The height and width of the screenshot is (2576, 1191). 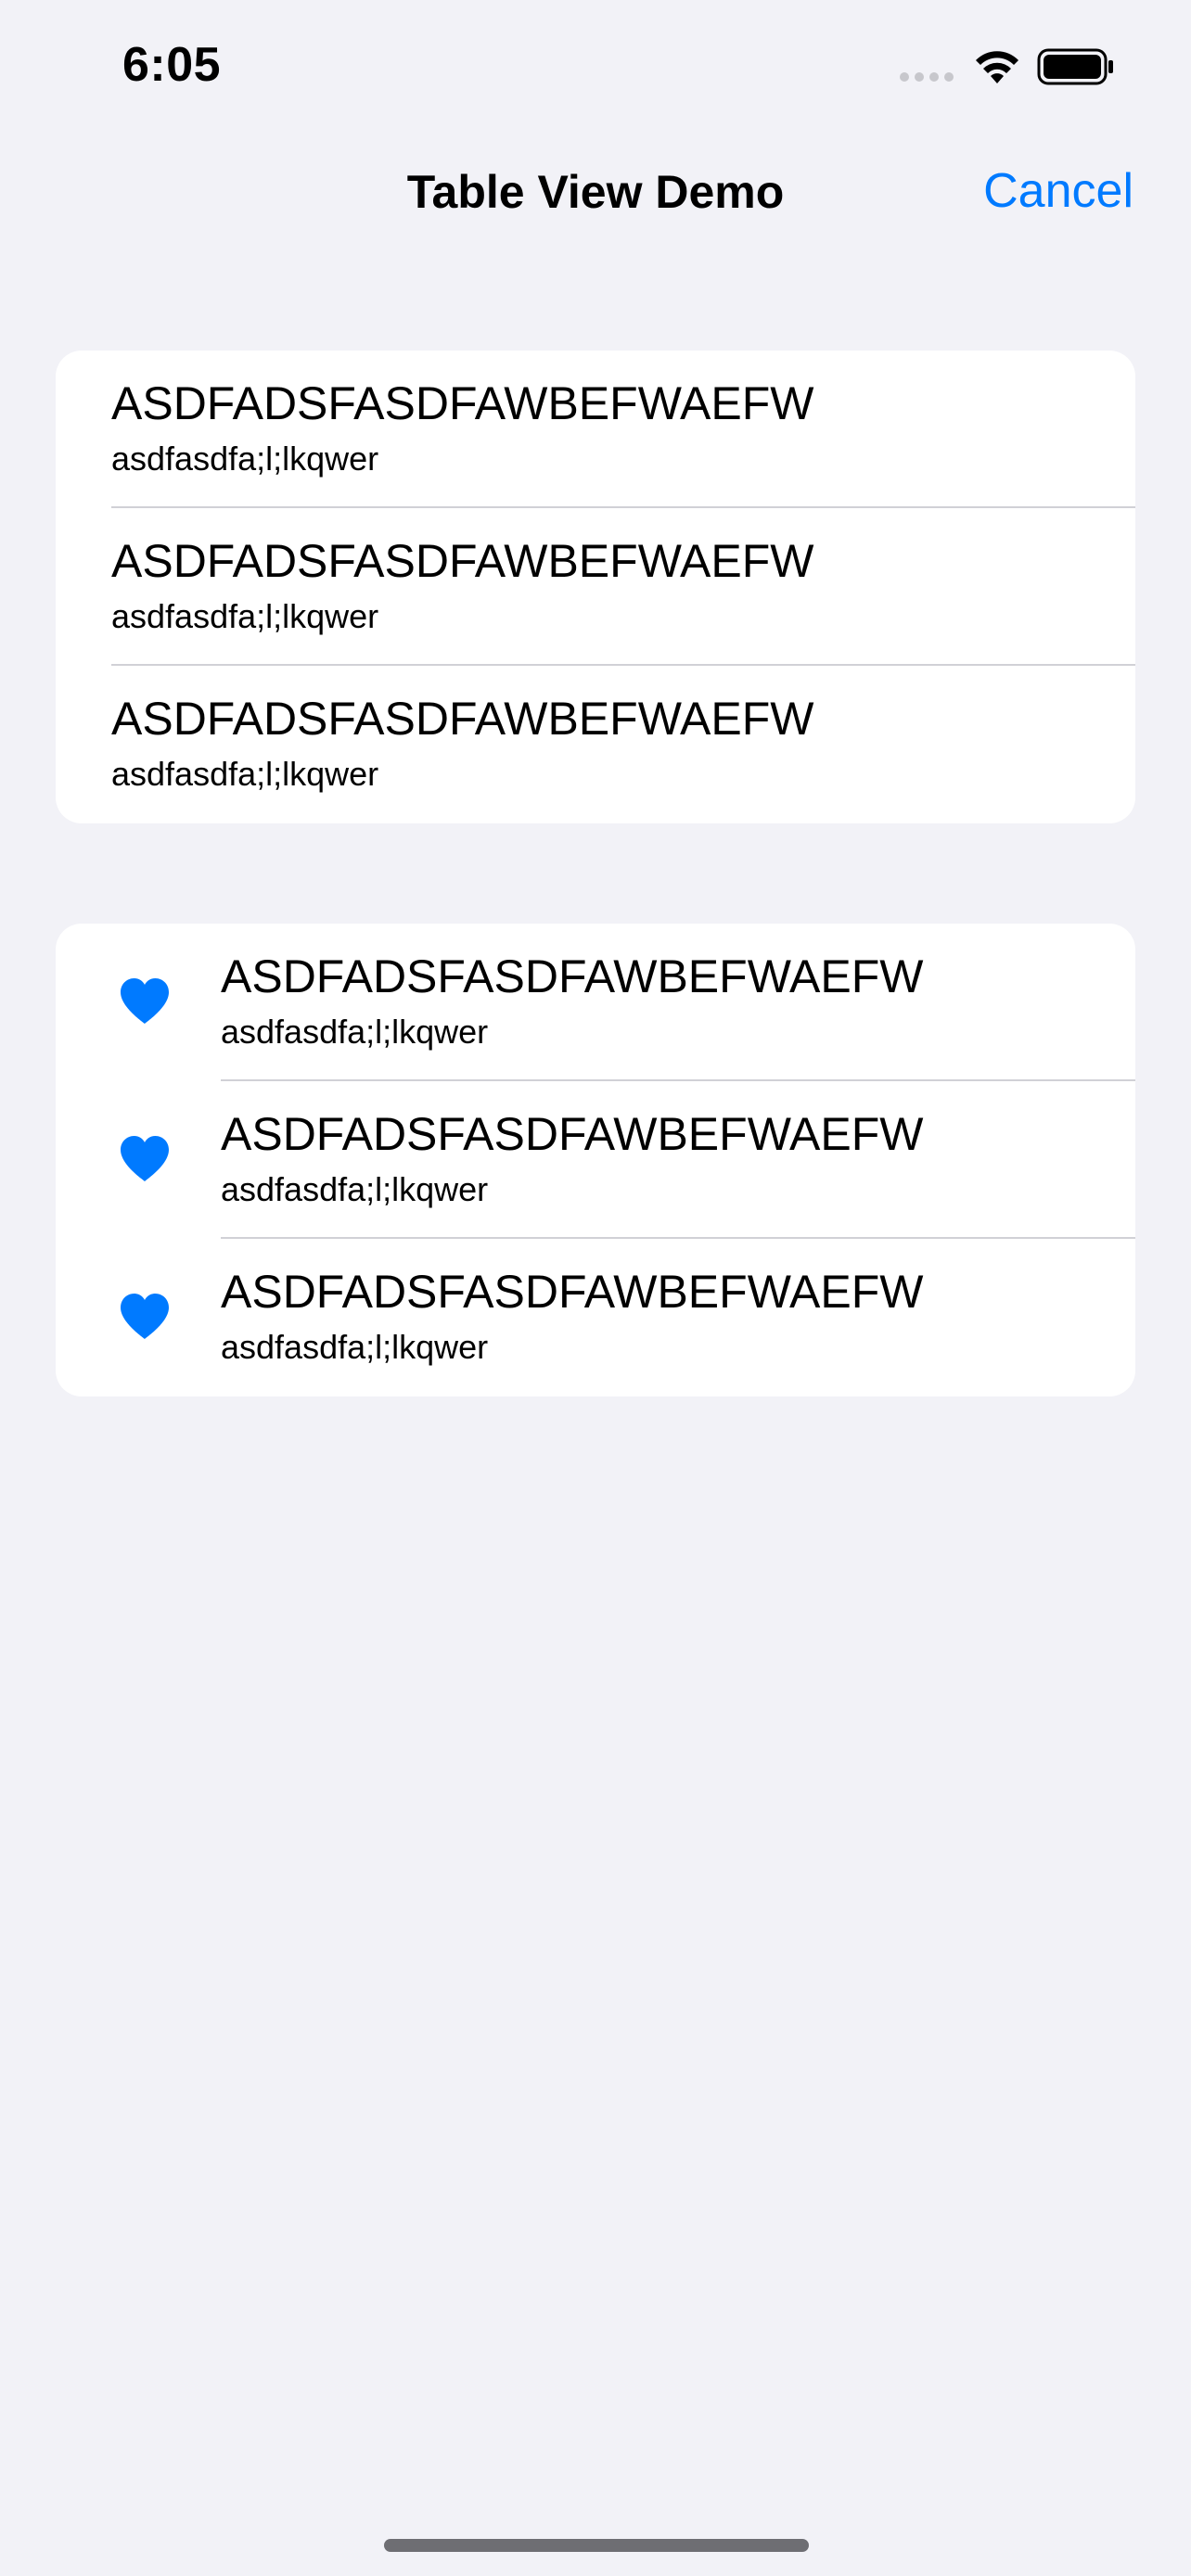 What do you see at coordinates (595, 192) in the screenshot?
I see `navigation-bar: Table View Demo Cancel` at bounding box center [595, 192].